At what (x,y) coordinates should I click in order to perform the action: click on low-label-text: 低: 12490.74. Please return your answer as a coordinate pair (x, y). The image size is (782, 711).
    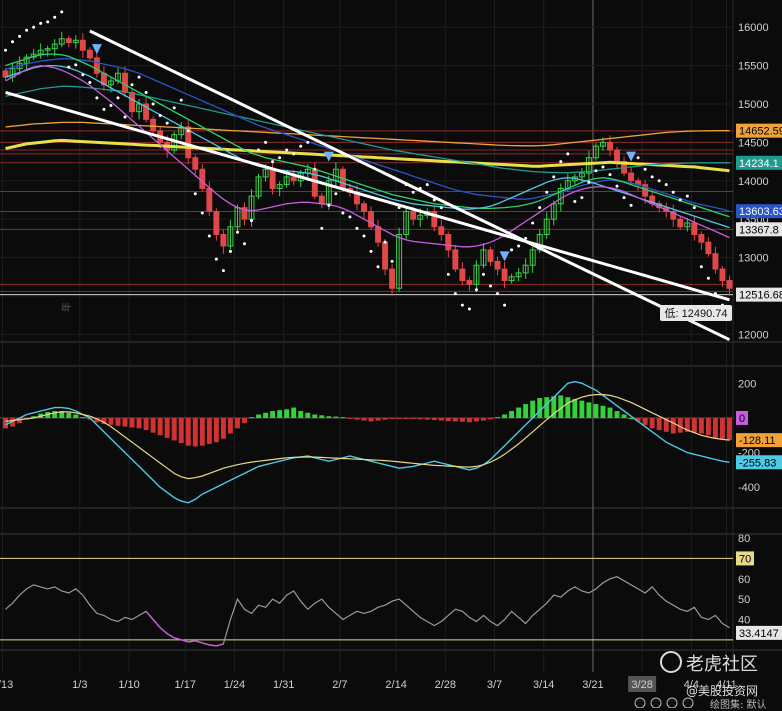
    Looking at the image, I should click on (696, 313).